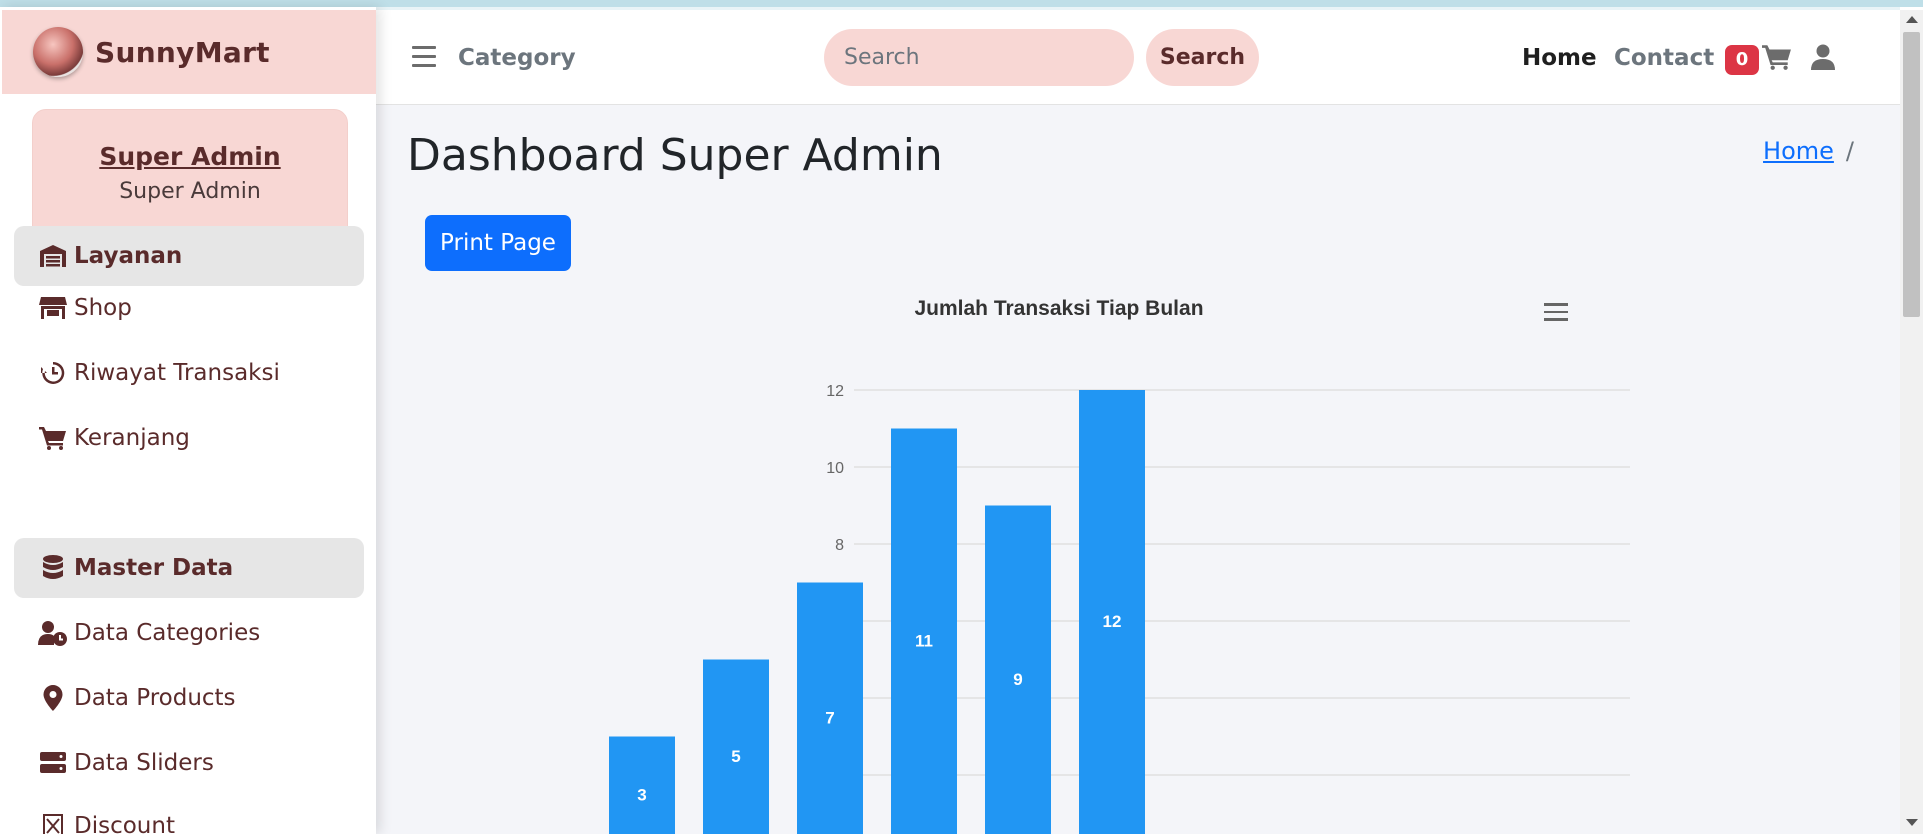 The width and height of the screenshot is (1923, 834). What do you see at coordinates (829, 717) in the screenshot?
I see `bar-data-label: 7` at bounding box center [829, 717].